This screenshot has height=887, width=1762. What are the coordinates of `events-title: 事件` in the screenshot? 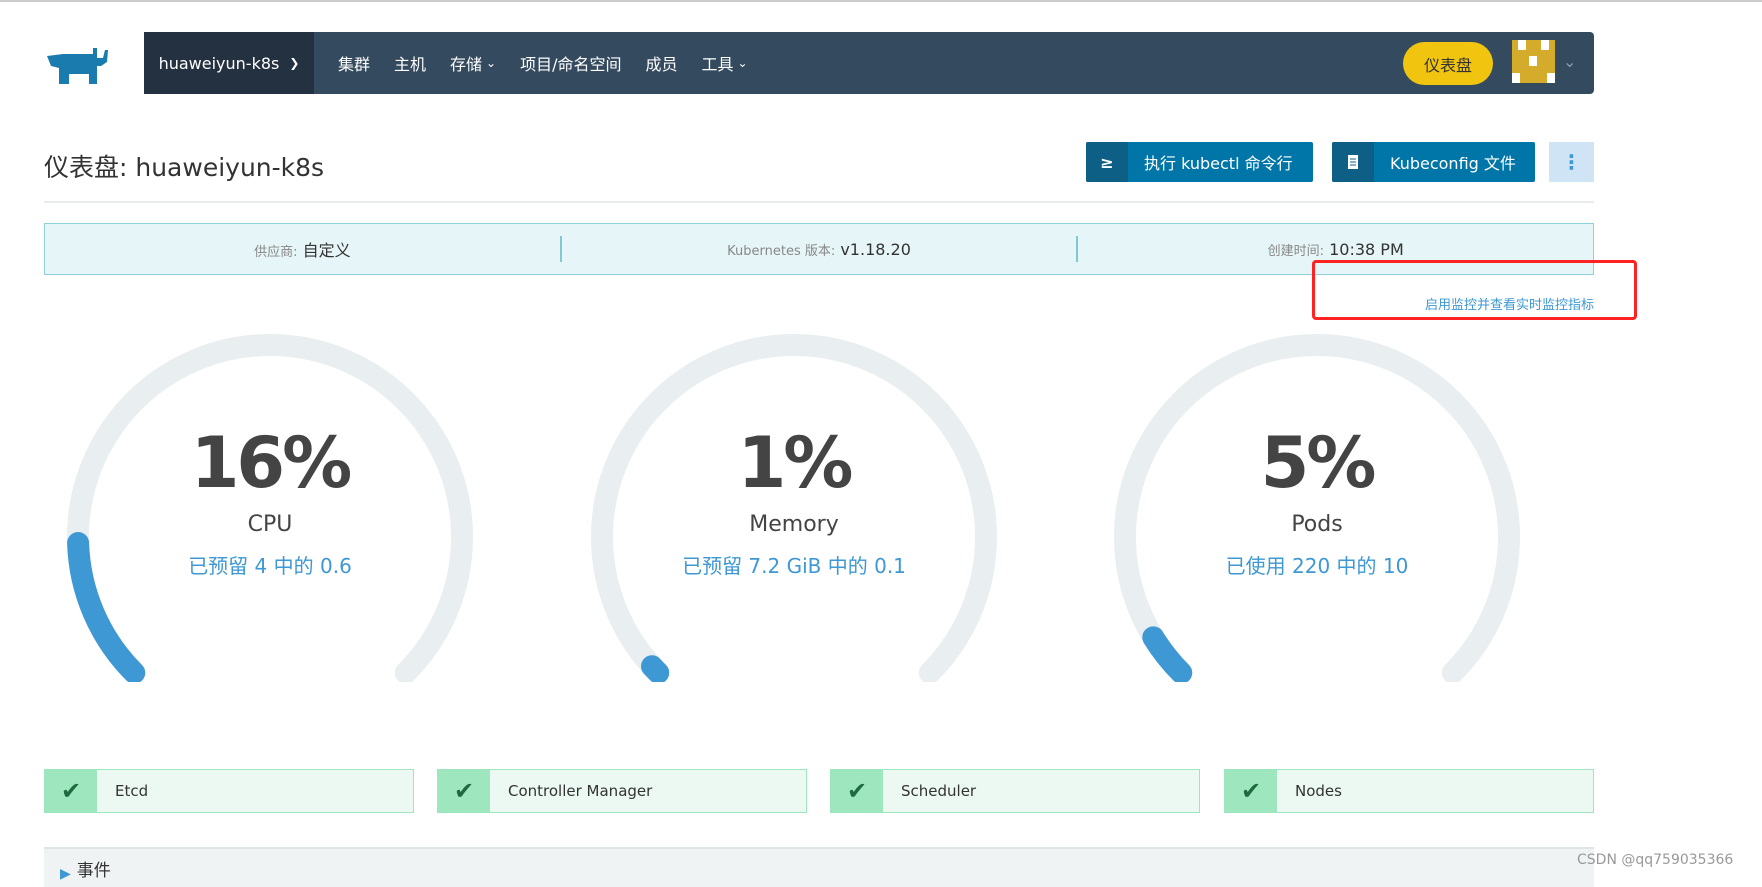 It's located at (93, 870).